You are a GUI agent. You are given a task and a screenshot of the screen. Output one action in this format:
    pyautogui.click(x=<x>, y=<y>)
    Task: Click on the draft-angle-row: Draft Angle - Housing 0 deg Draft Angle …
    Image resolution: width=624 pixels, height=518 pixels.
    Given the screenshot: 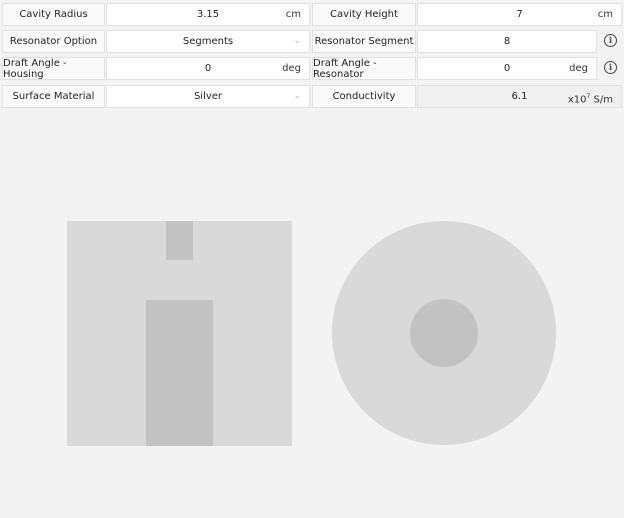 What is the action you would take?
    pyautogui.click(x=312, y=68)
    